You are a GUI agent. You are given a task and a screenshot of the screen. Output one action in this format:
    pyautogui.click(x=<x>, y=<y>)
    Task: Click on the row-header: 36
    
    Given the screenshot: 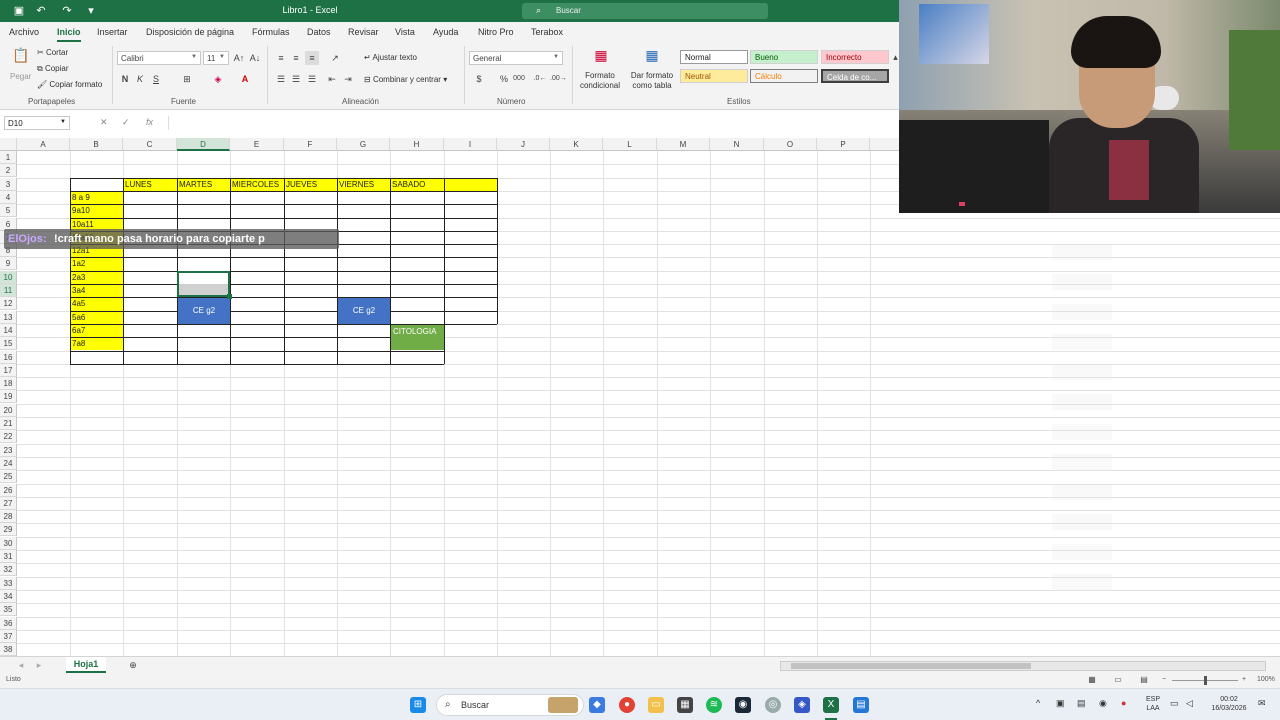 What is the action you would take?
    pyautogui.click(x=8, y=623)
    